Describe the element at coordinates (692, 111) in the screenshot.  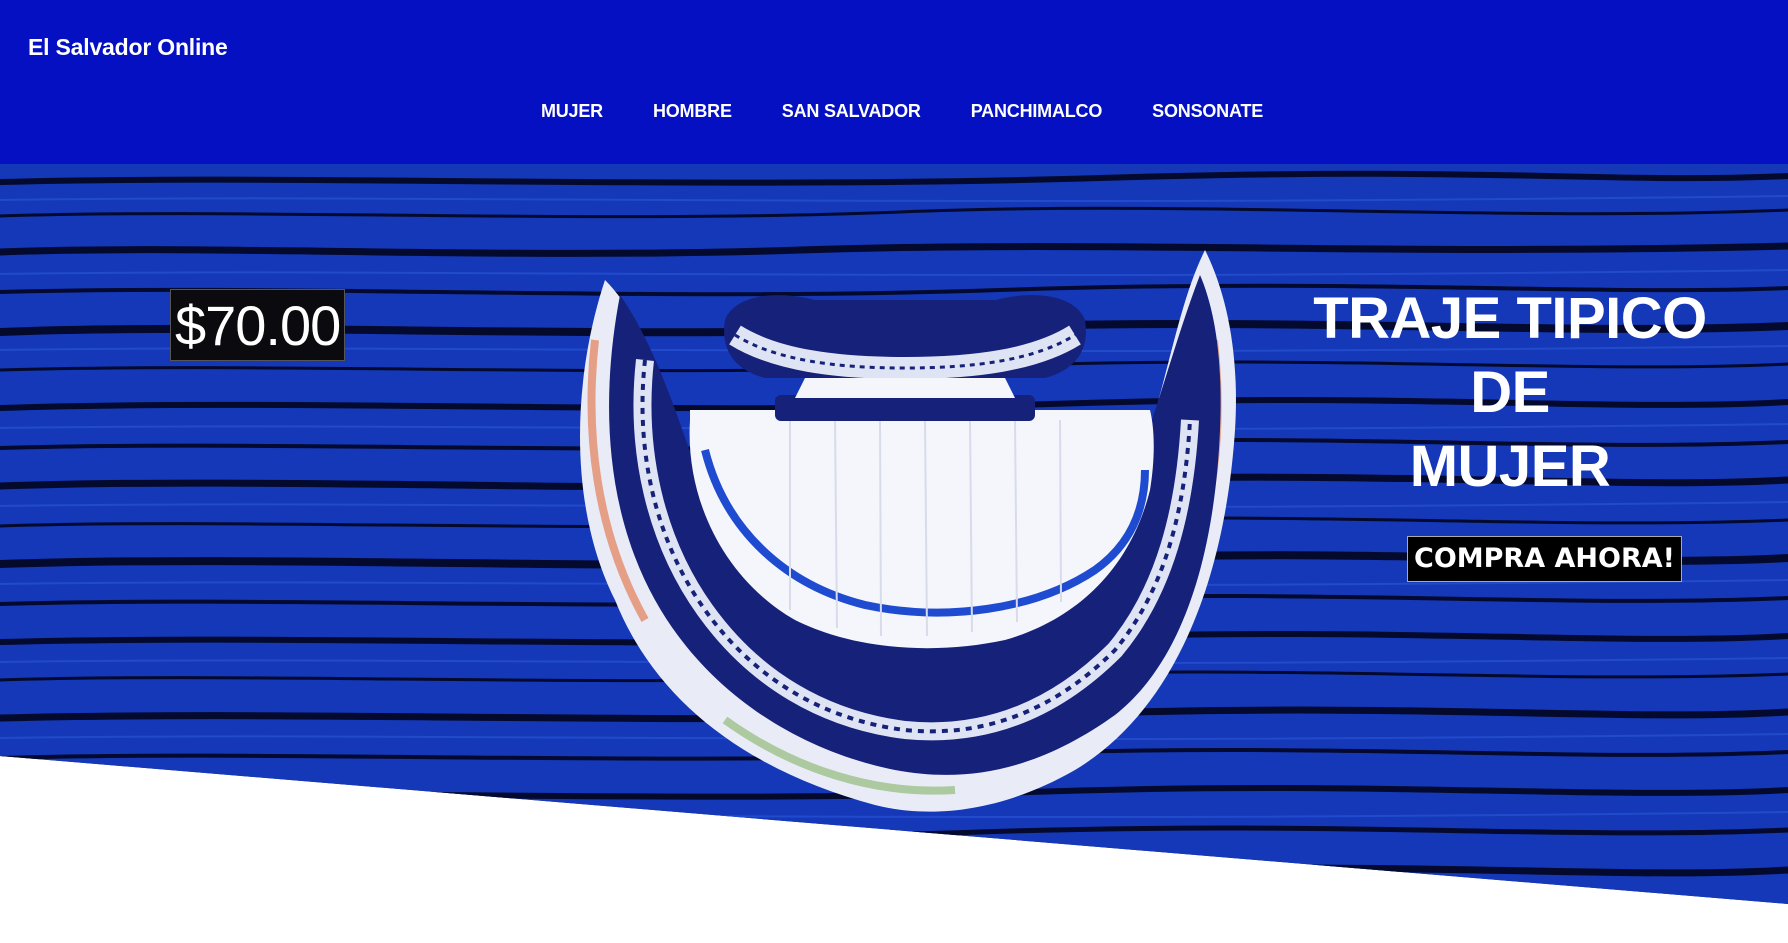
I see `nav-item-hombre: HOMBRE` at that location.